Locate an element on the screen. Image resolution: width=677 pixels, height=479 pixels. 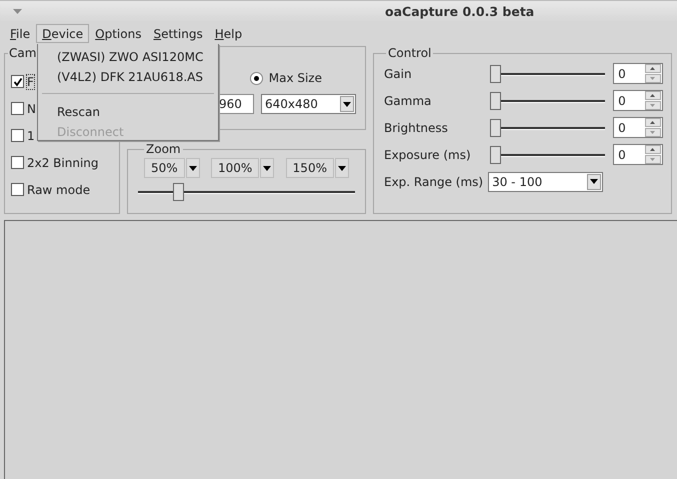
group-title: Cam is located at coordinates (23, 53).